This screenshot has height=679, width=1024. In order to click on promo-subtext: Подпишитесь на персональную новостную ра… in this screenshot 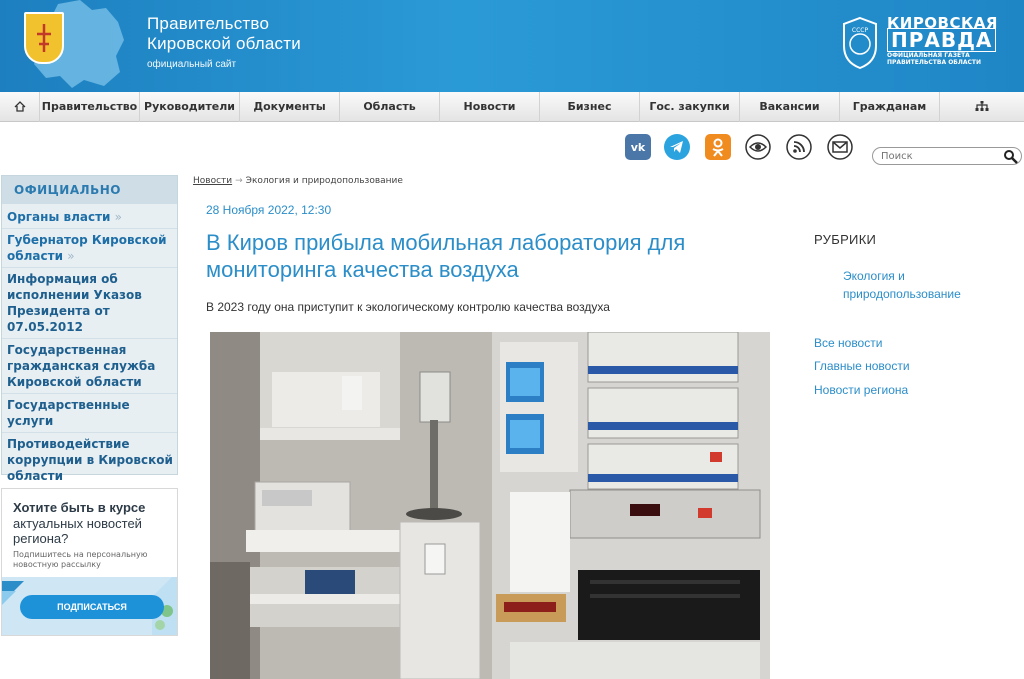, I will do `click(80, 559)`.